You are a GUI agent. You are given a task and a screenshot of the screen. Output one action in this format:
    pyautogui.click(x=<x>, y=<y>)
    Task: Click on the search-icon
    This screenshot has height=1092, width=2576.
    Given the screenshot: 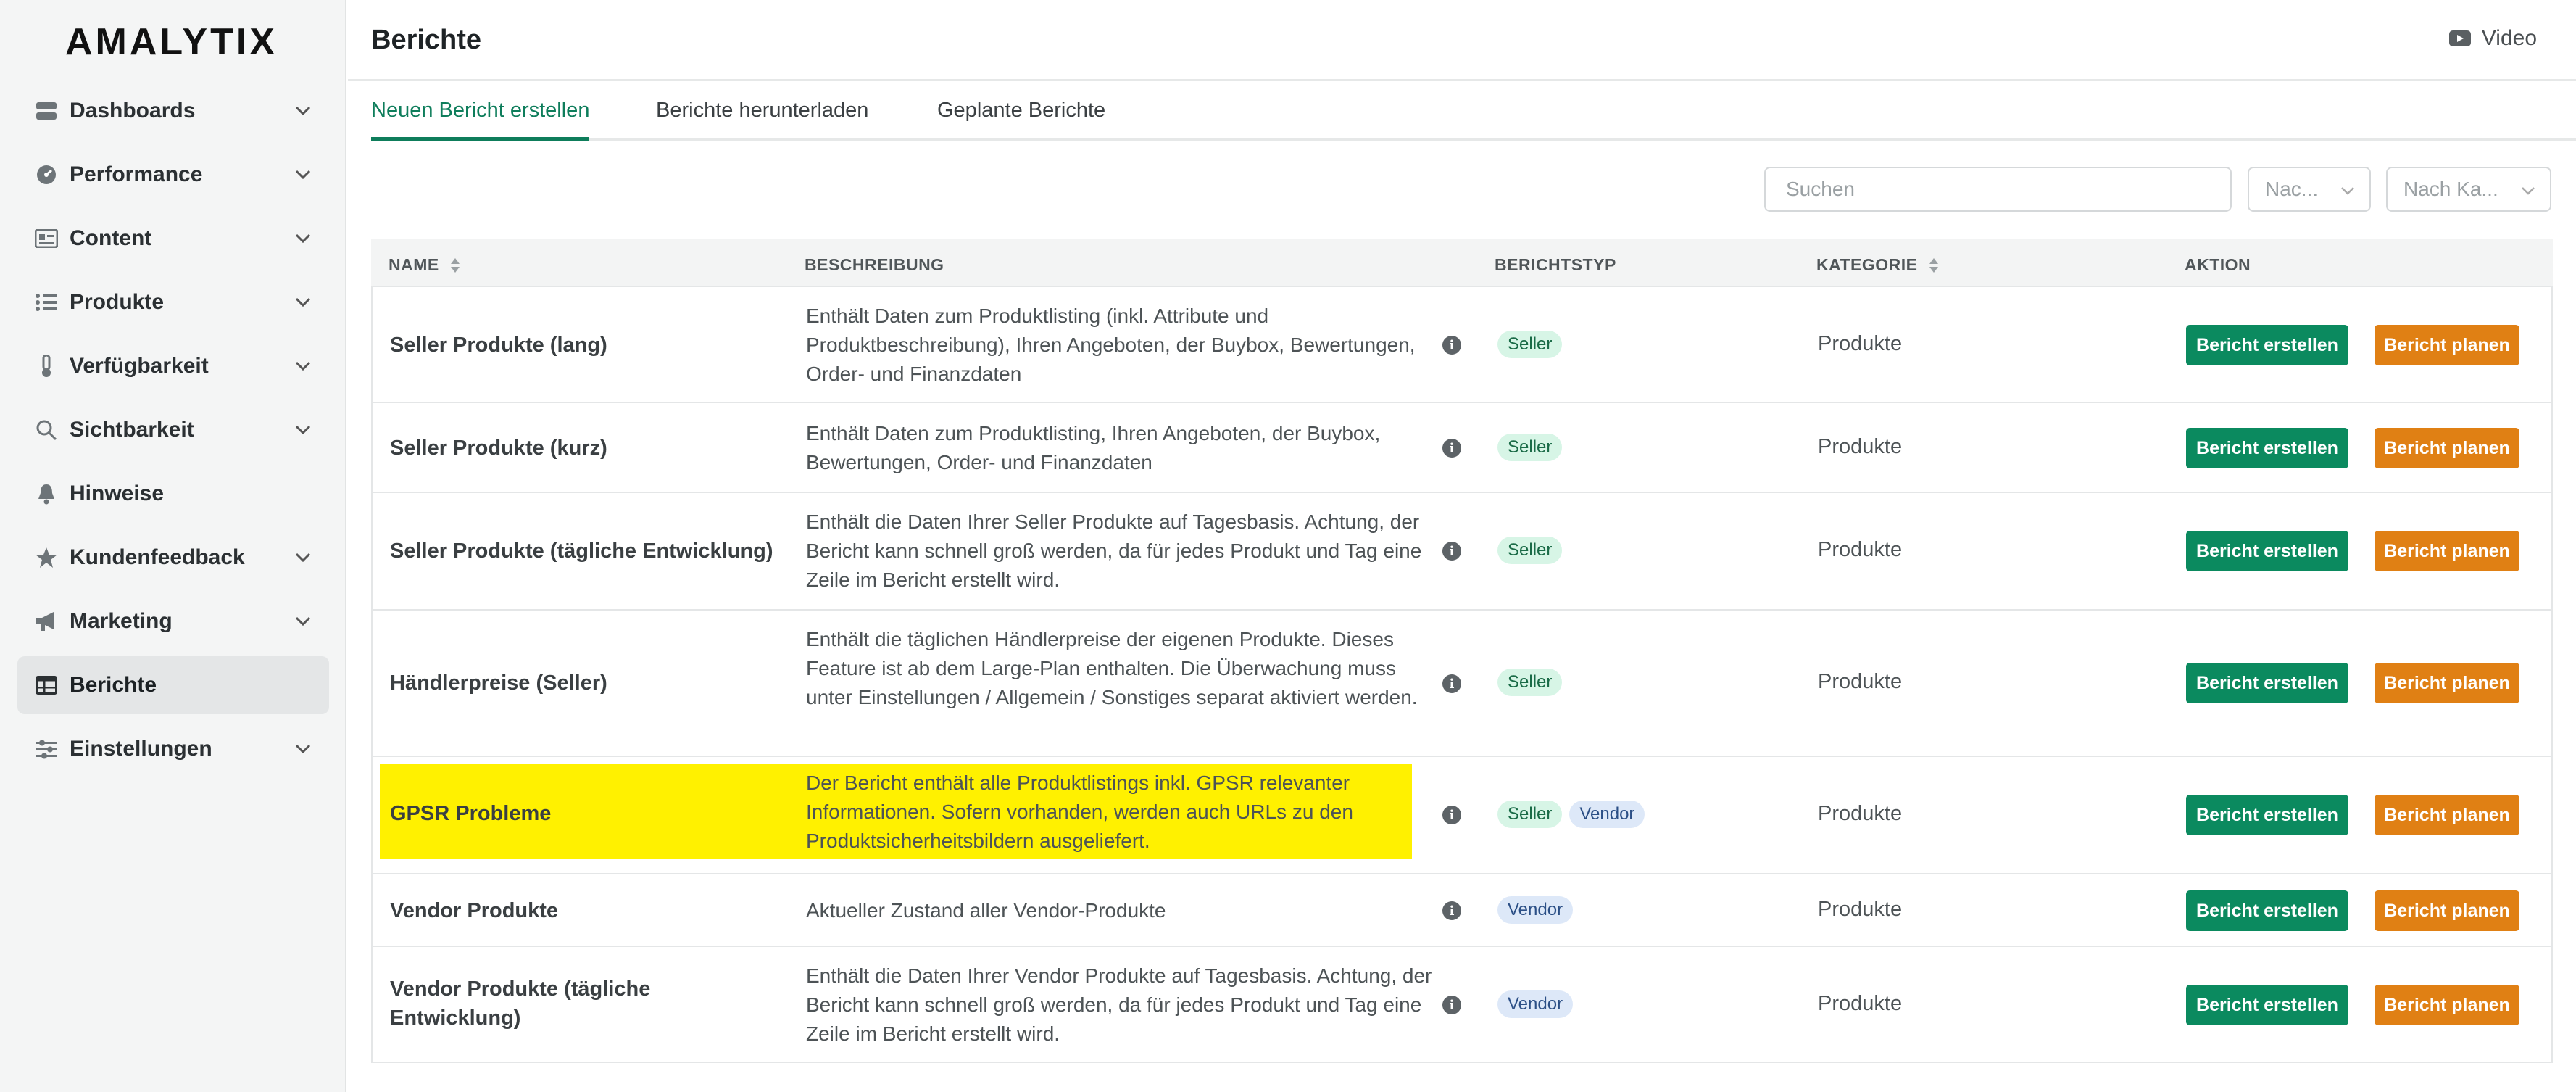 What is the action you would take?
    pyautogui.click(x=46, y=430)
    